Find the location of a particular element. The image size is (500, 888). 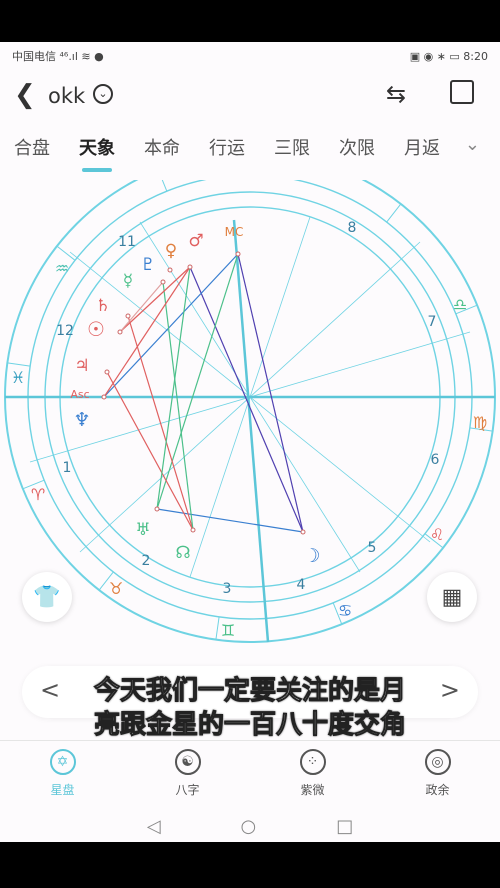

planet-sun: ☉ is located at coordinates (96, 329).